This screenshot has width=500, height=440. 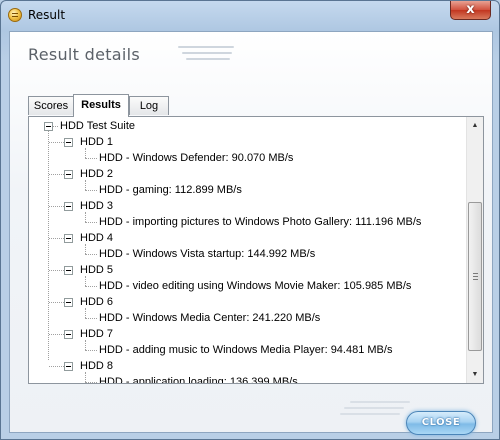 I want to click on app-icon, so click(x=15, y=15).